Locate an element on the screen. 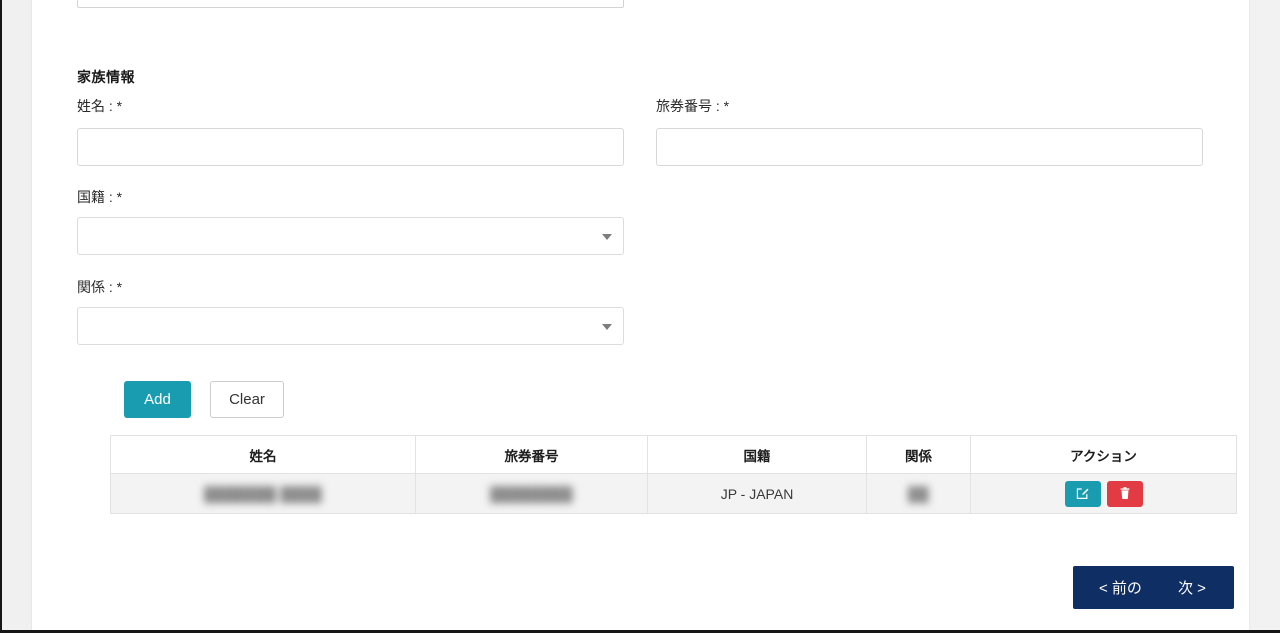 The width and height of the screenshot is (1280, 633). wizard-navigation: < 前の 次 > is located at coordinates (1153, 587).